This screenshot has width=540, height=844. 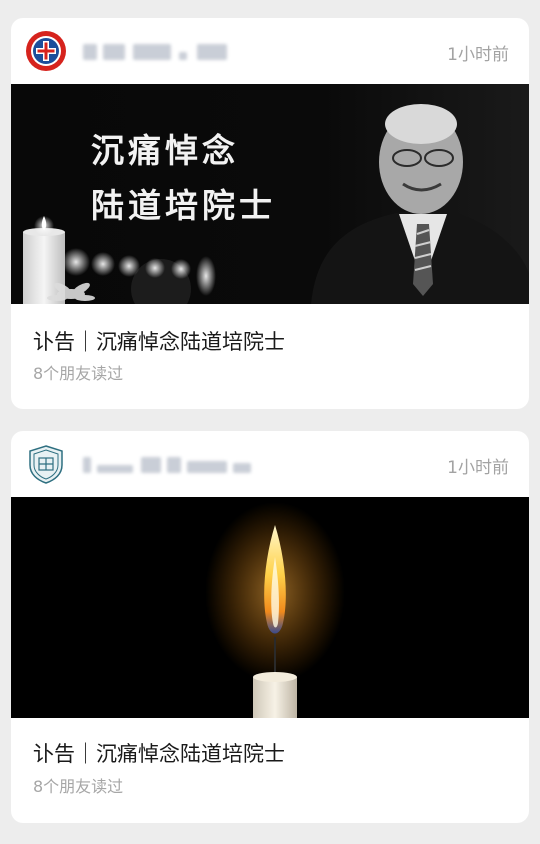 I want to click on cover-title-line1: 沉痛悼念, so click(x=165, y=150).